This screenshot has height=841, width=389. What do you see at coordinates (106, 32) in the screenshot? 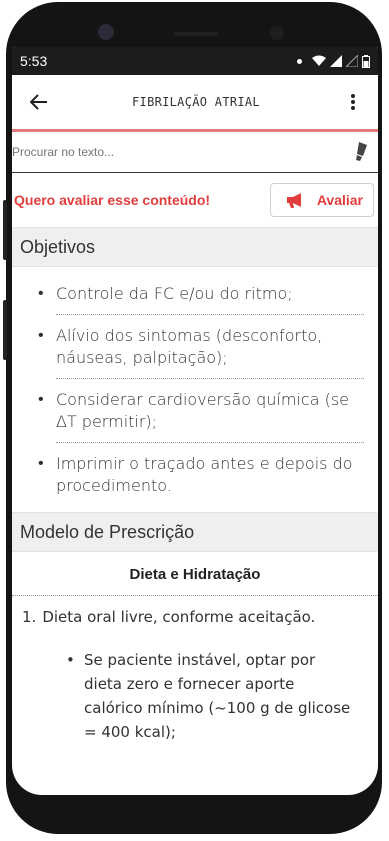
I see `front-camera` at bounding box center [106, 32].